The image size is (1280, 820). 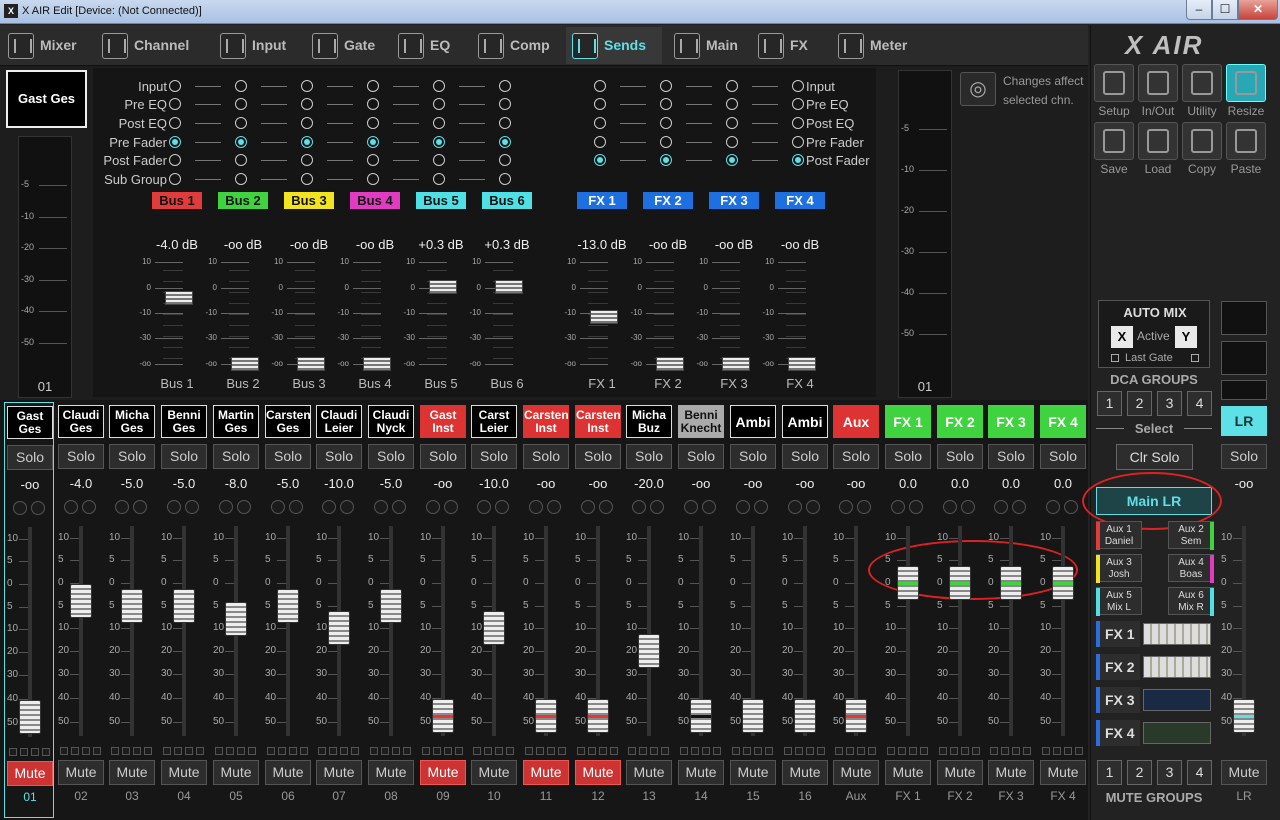 What do you see at coordinates (1158, 83) in the screenshot?
I see `tool-in-out` at bounding box center [1158, 83].